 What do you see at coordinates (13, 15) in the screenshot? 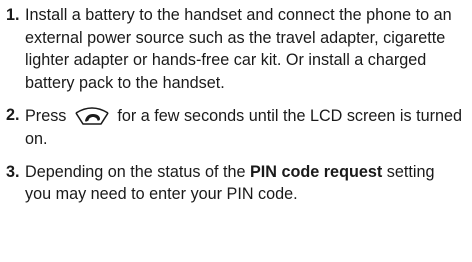
I see `step-1-number: 1.` at bounding box center [13, 15].